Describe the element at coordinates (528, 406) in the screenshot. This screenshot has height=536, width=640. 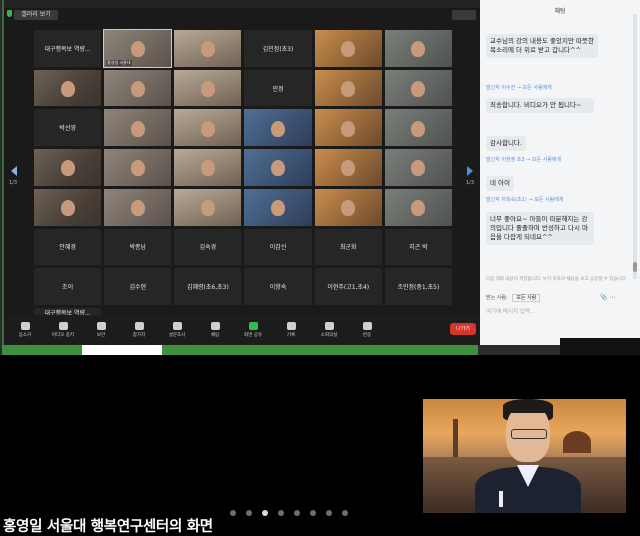
I see `speaker-hair-front` at that location.